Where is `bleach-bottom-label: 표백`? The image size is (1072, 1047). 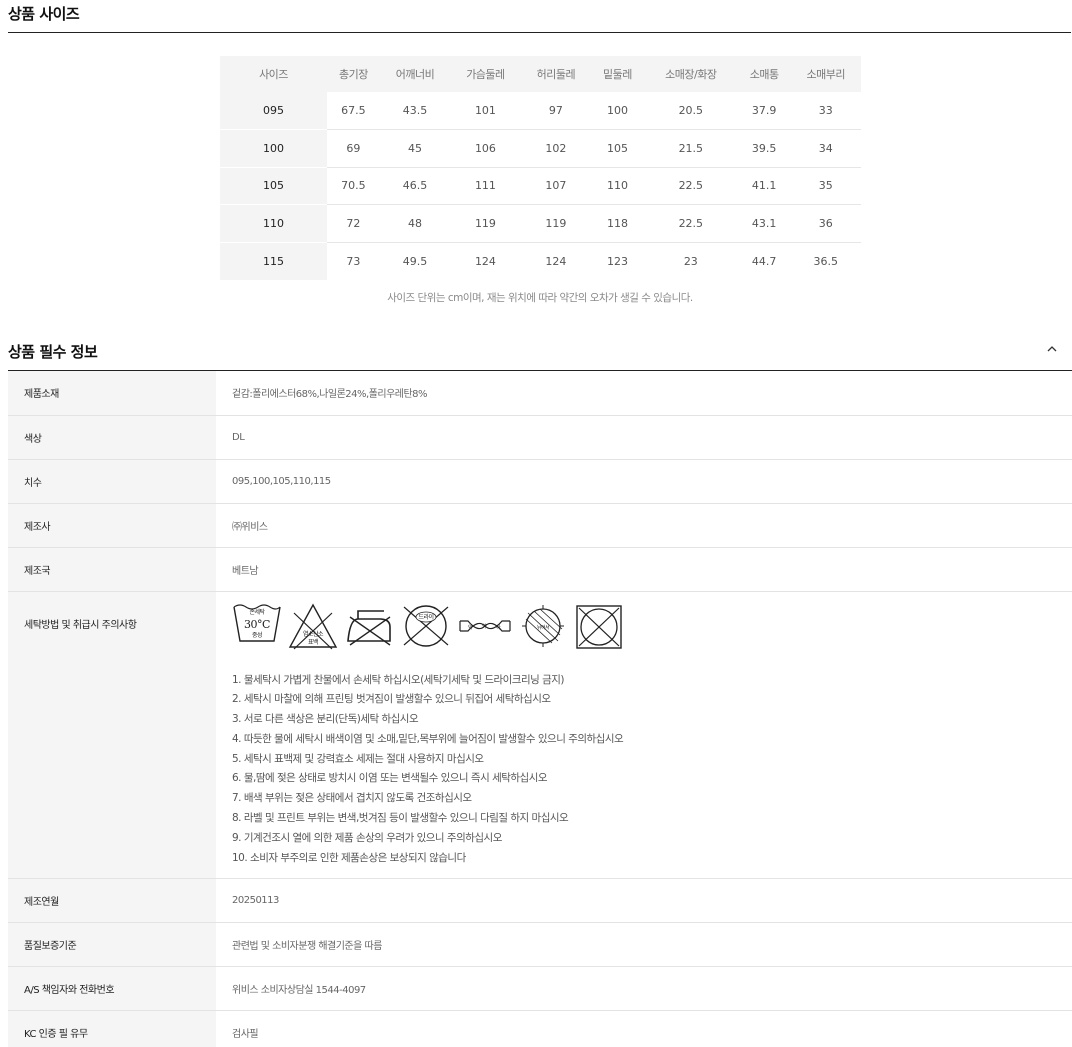
bleach-bottom-label: 표백 is located at coordinates (313, 642).